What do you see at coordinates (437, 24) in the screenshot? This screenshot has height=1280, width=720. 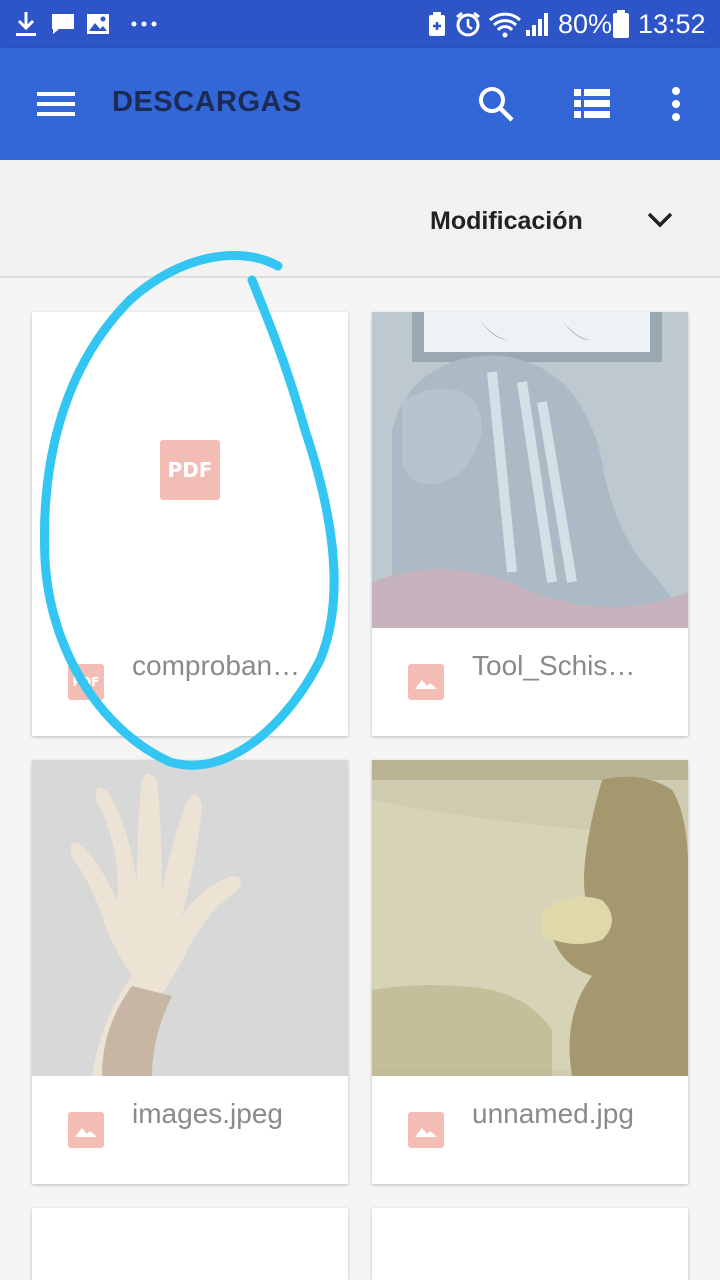 I see `battery-saver-icon` at bounding box center [437, 24].